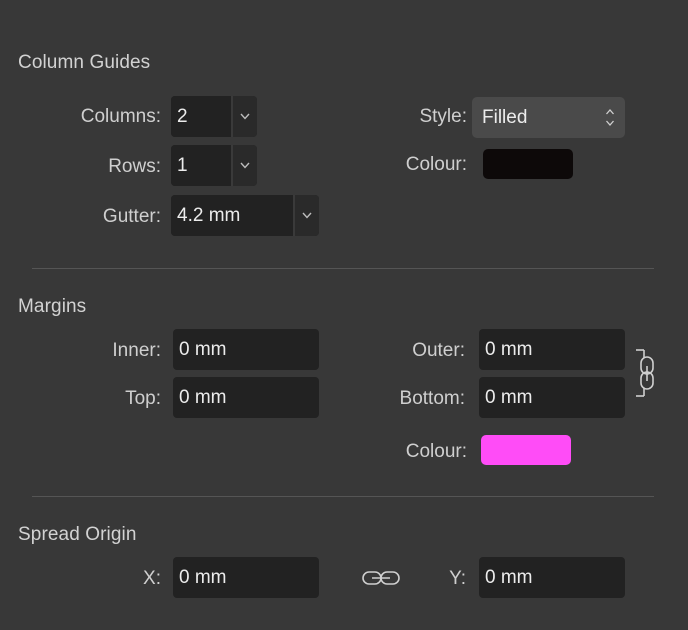 This screenshot has width=688, height=630. I want to click on y-label: Y:, so click(457, 578).